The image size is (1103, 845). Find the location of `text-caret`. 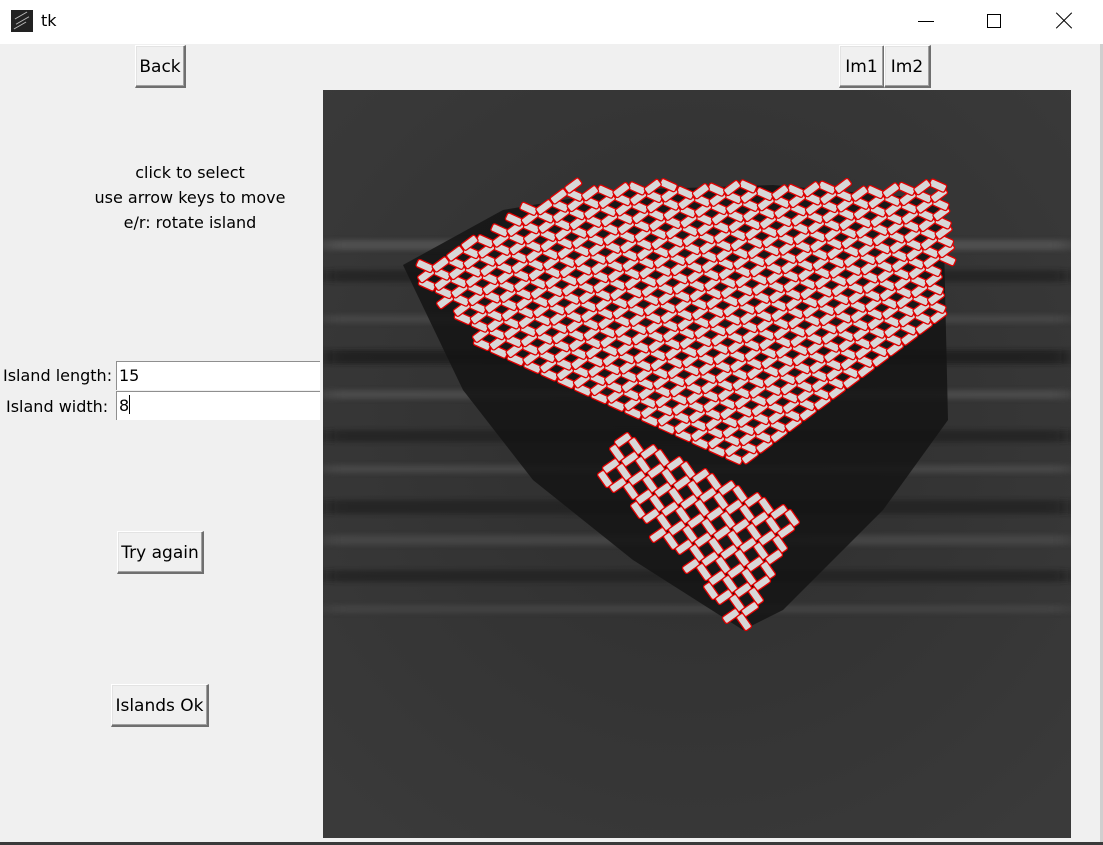

text-caret is located at coordinates (130, 404).